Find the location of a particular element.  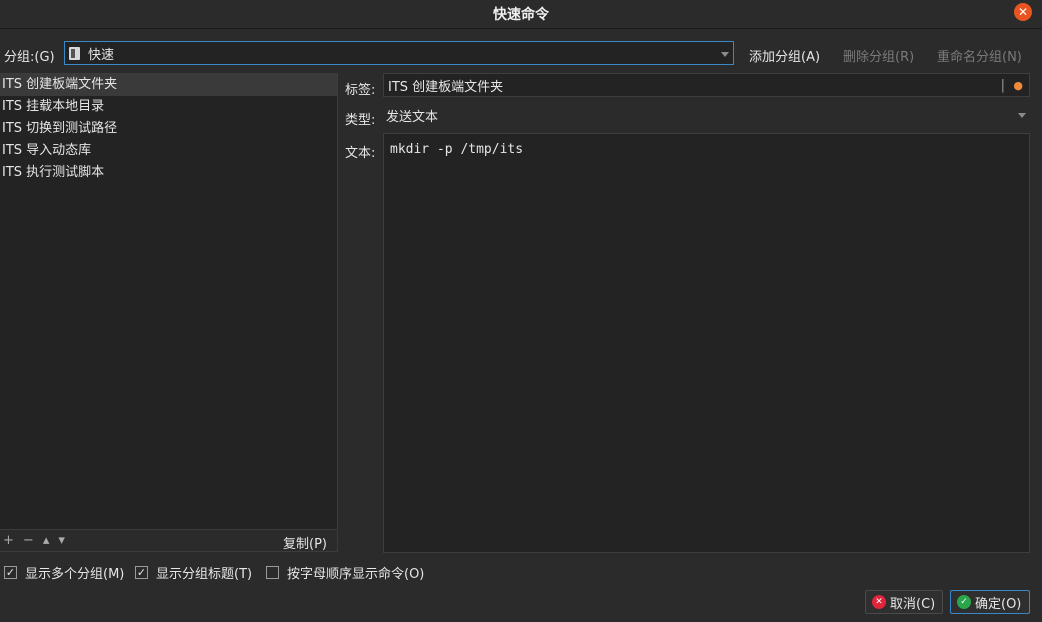

list-item: ITS 创建板端文件夹 is located at coordinates (168, 85).